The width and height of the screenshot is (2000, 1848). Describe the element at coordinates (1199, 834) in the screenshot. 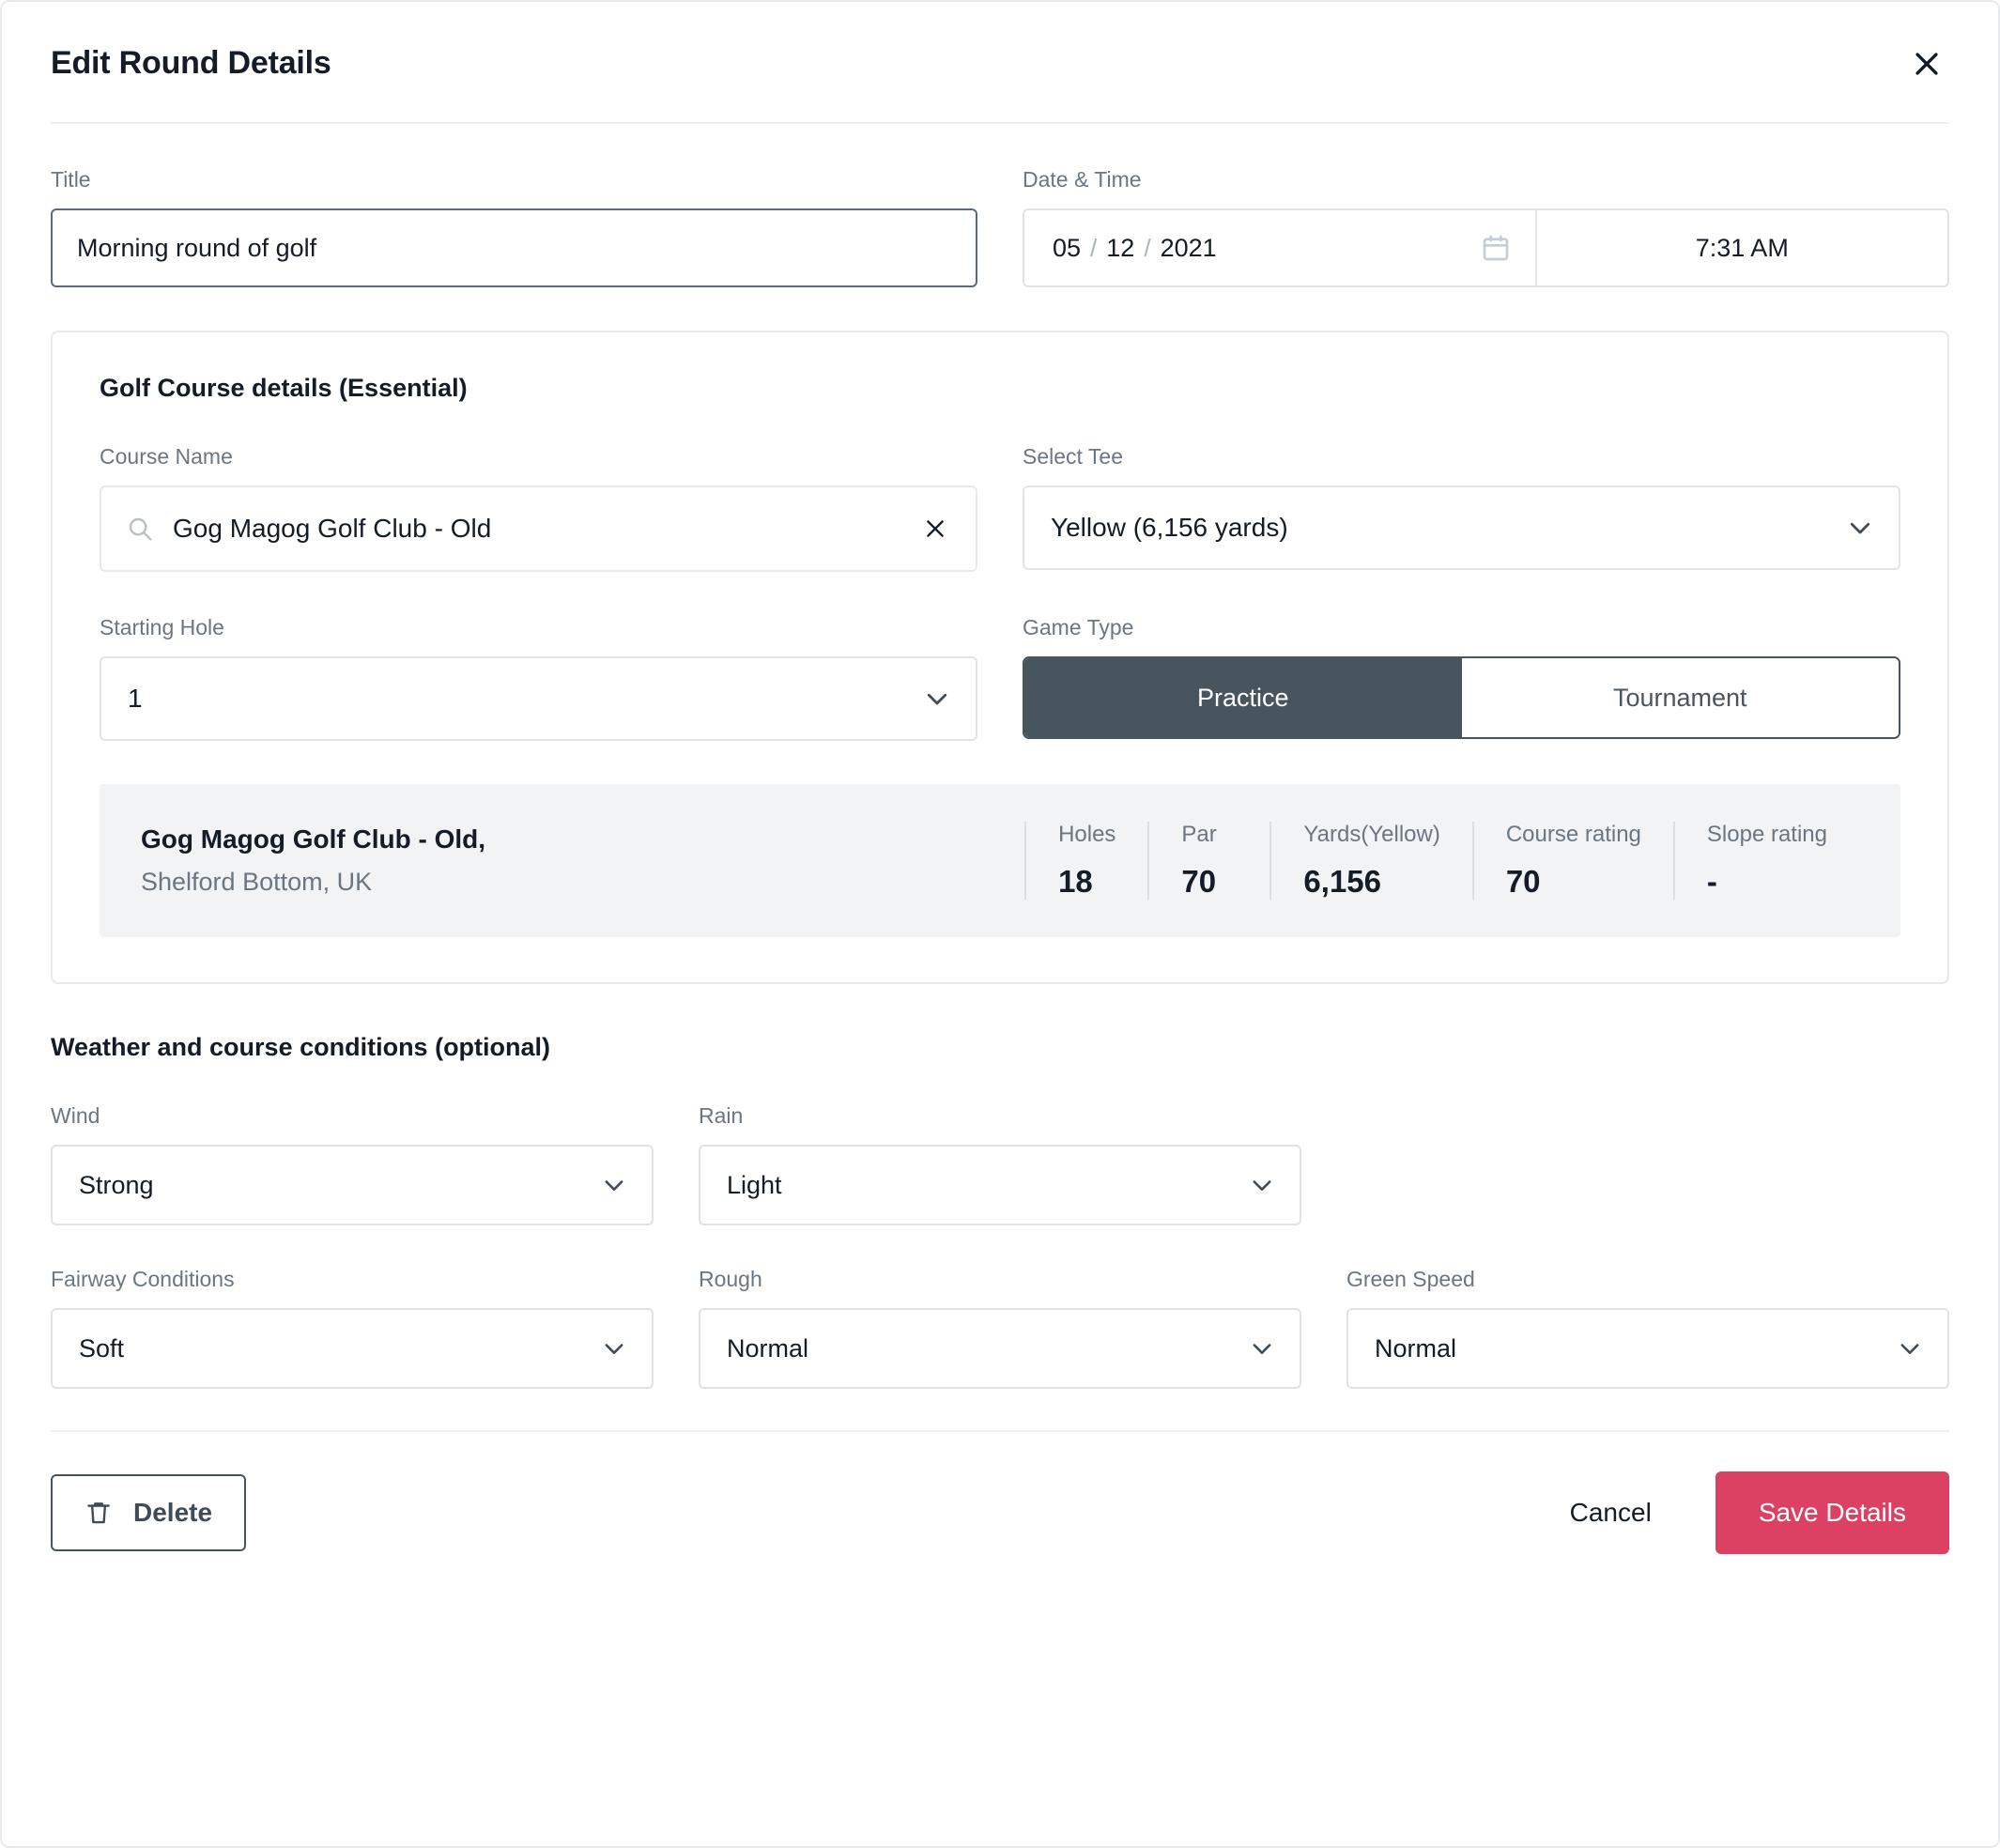

I see `stat-label: Par` at that location.